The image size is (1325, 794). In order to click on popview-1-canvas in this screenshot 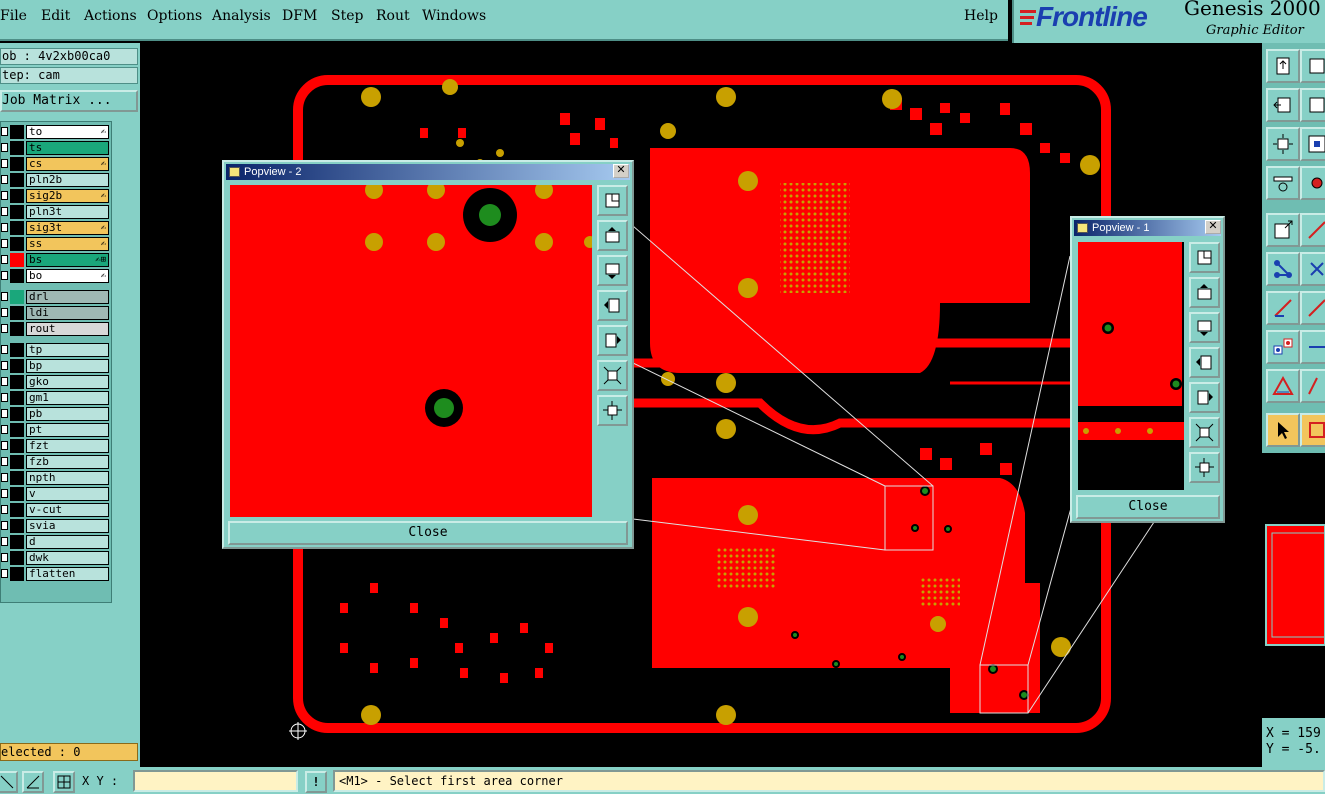, I will do `click(1131, 366)`.